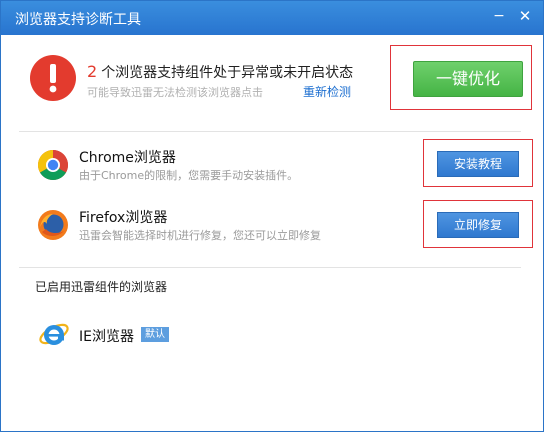  Describe the element at coordinates (53, 225) in the screenshot. I see `firefox-icon` at that location.